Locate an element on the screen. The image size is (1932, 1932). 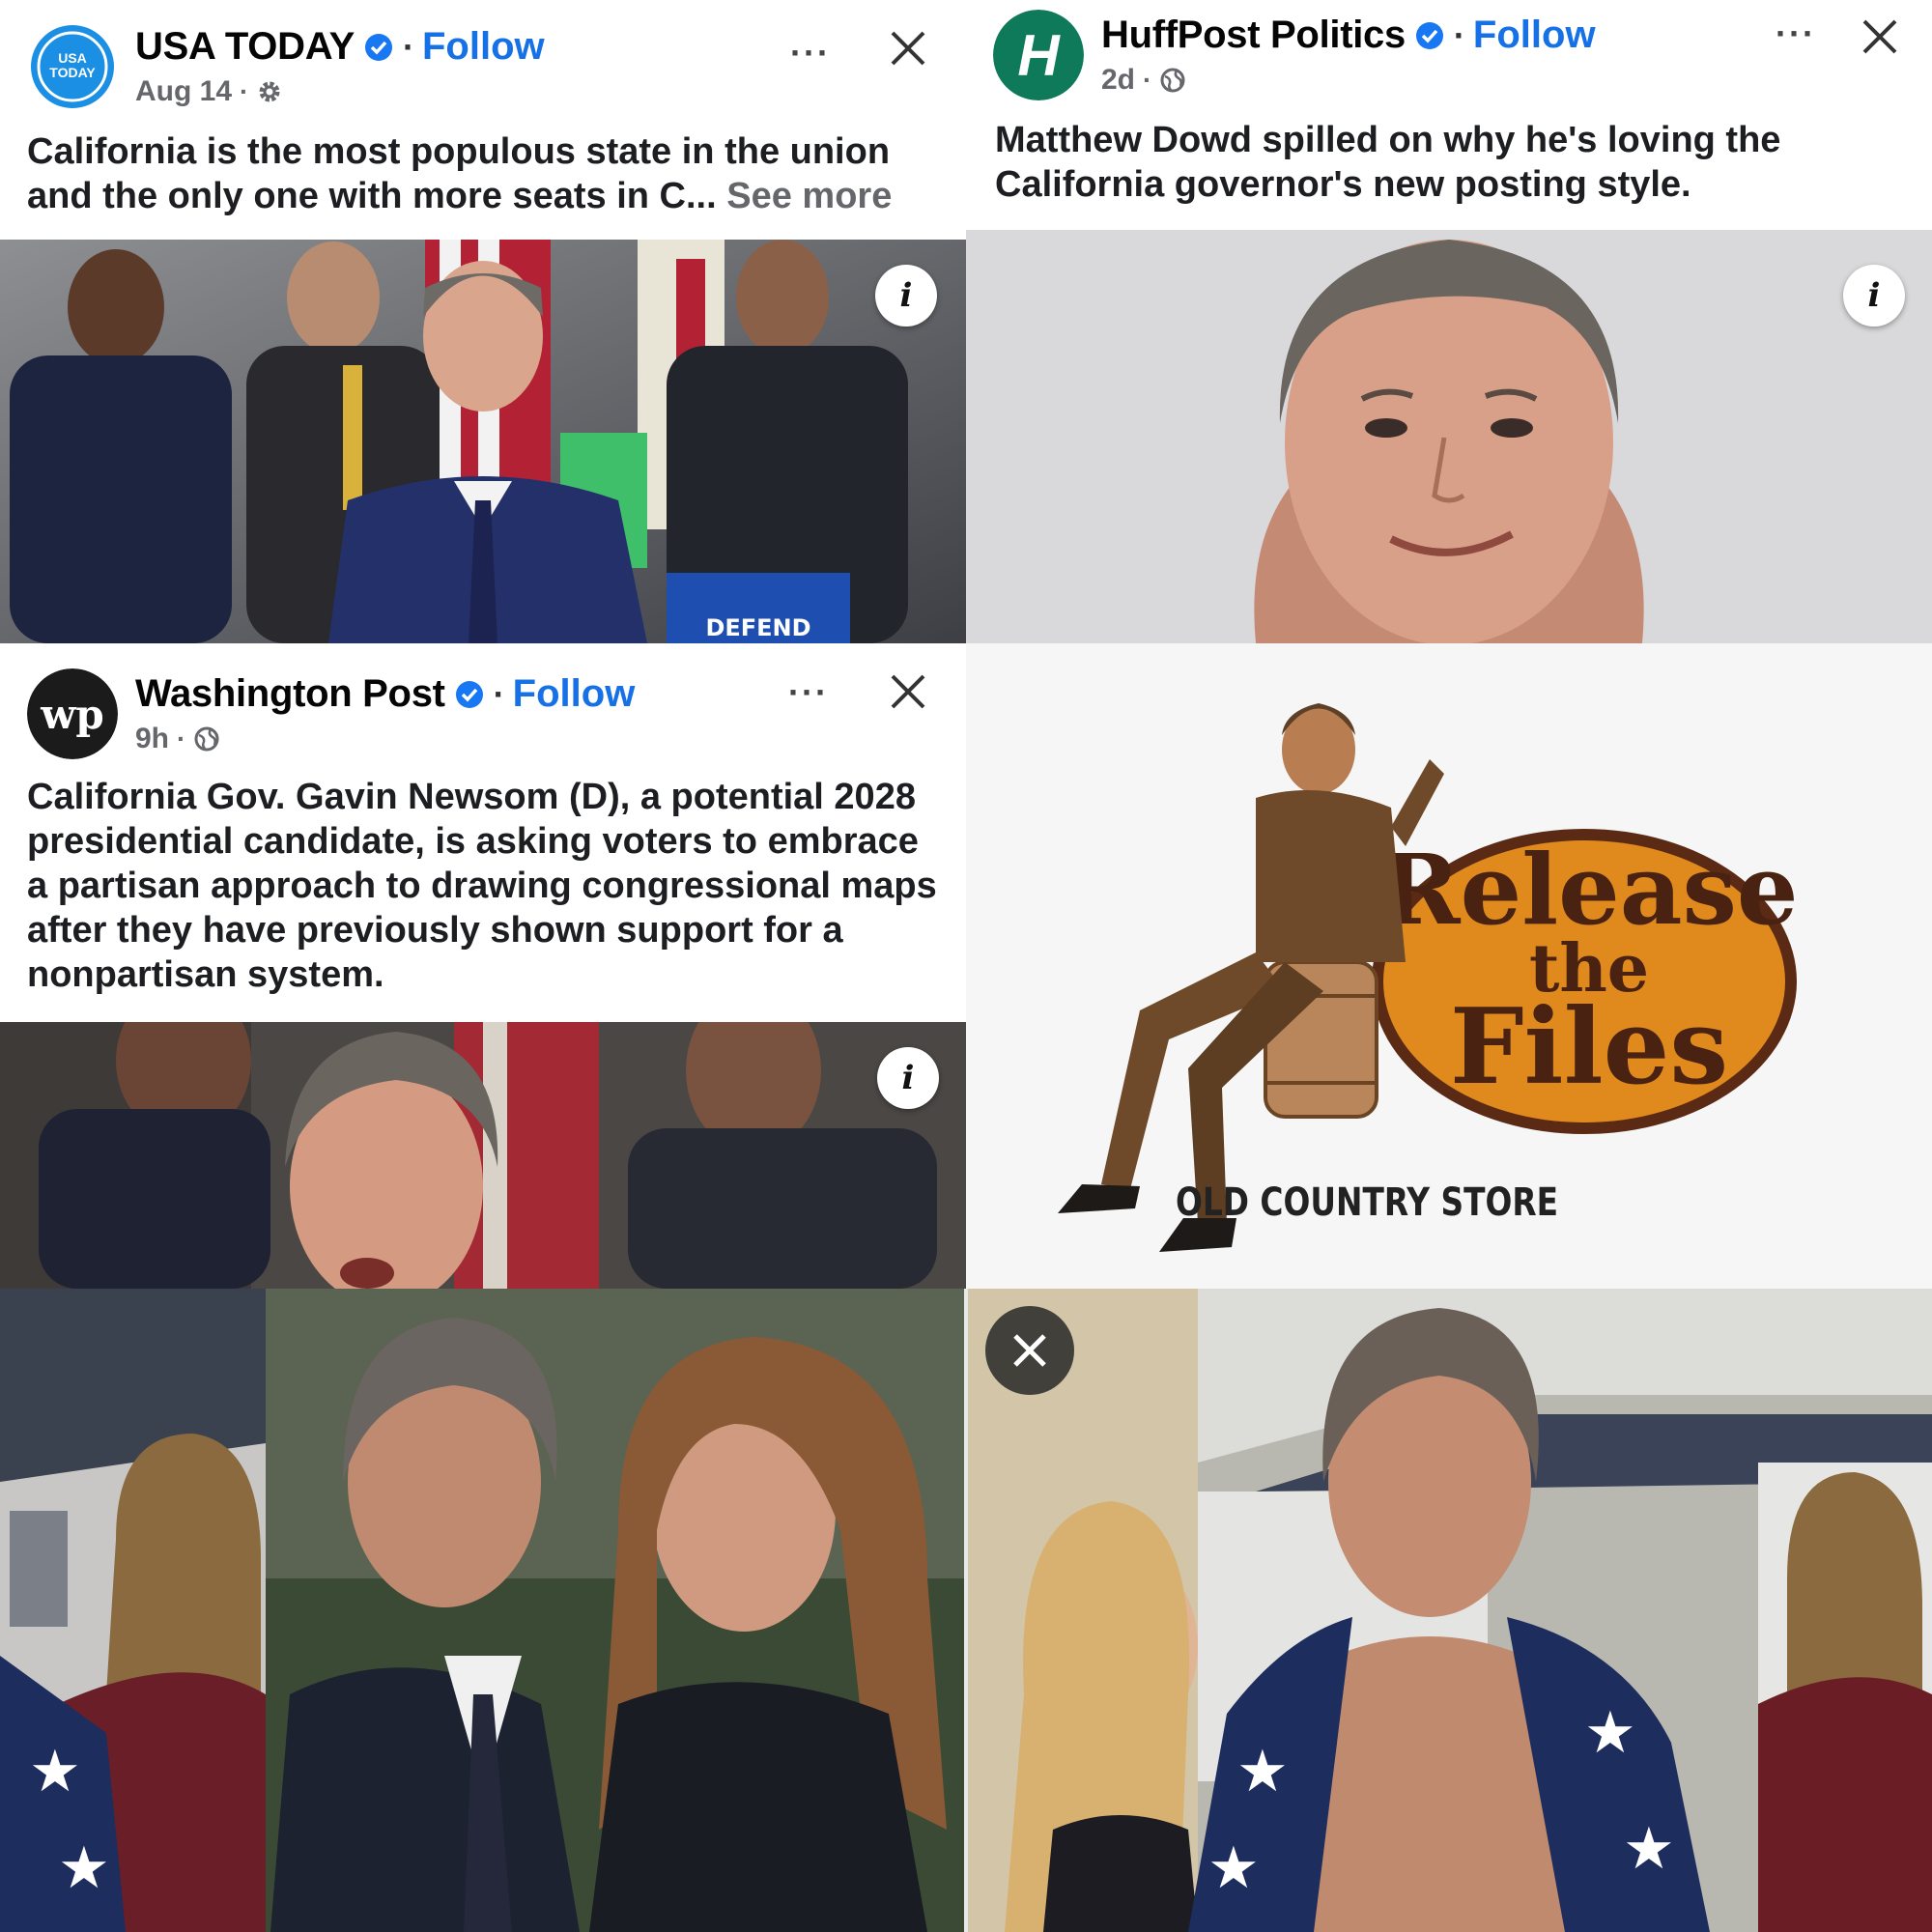
meta-row: Aug 14 · is located at coordinates (209, 91).